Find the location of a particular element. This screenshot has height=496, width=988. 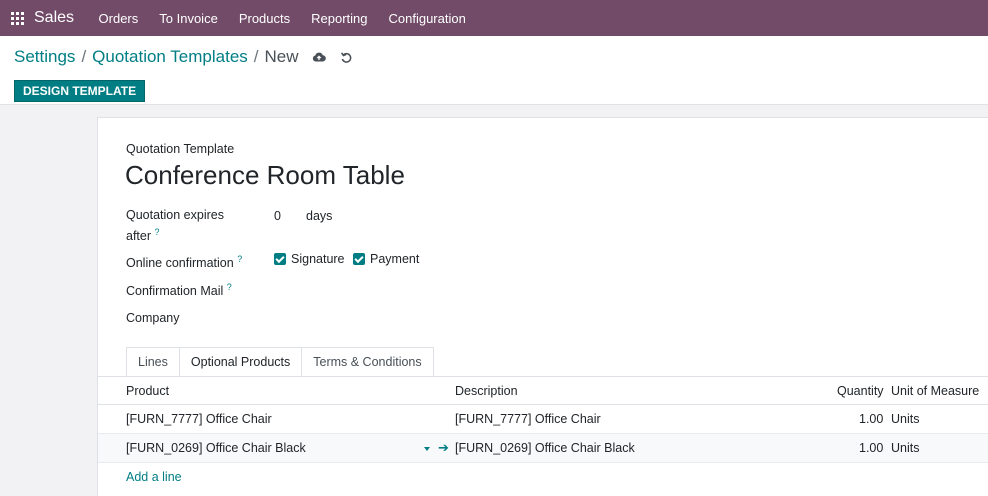

confirmation-mail-label: Confirmation Mail ? is located at coordinates (179, 289).